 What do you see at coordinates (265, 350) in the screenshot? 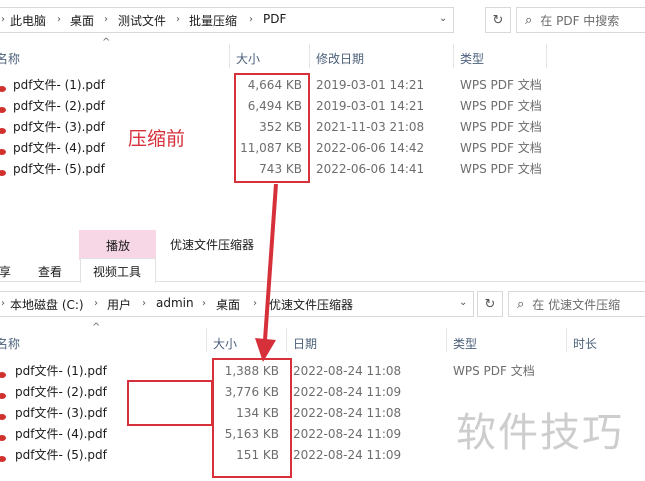
I see `arrow-head` at bounding box center [265, 350].